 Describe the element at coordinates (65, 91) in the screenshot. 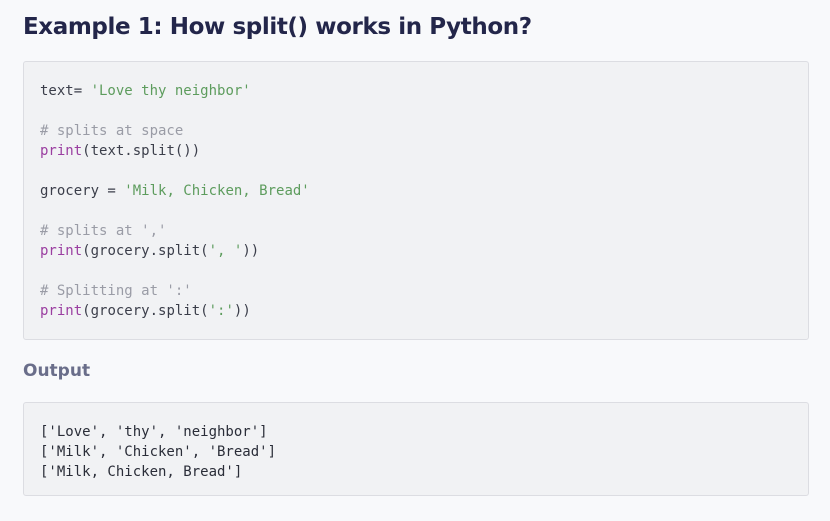

I see `code-token: text=` at that location.